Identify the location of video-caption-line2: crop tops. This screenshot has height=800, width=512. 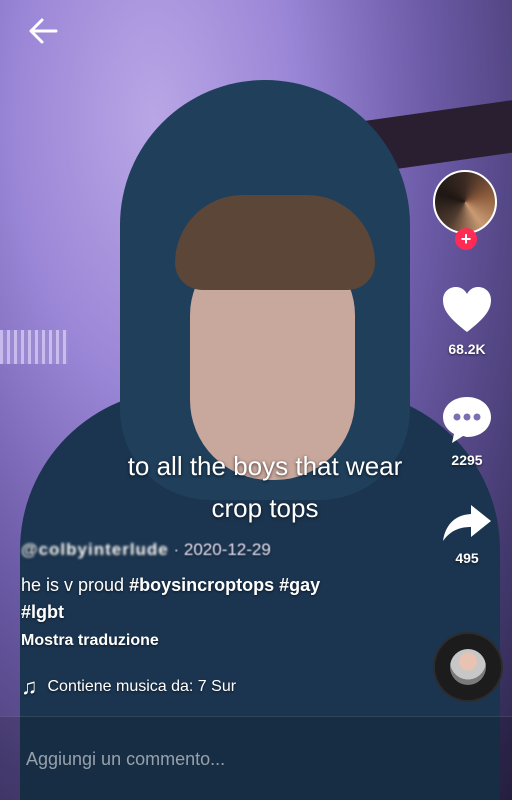
(265, 508).